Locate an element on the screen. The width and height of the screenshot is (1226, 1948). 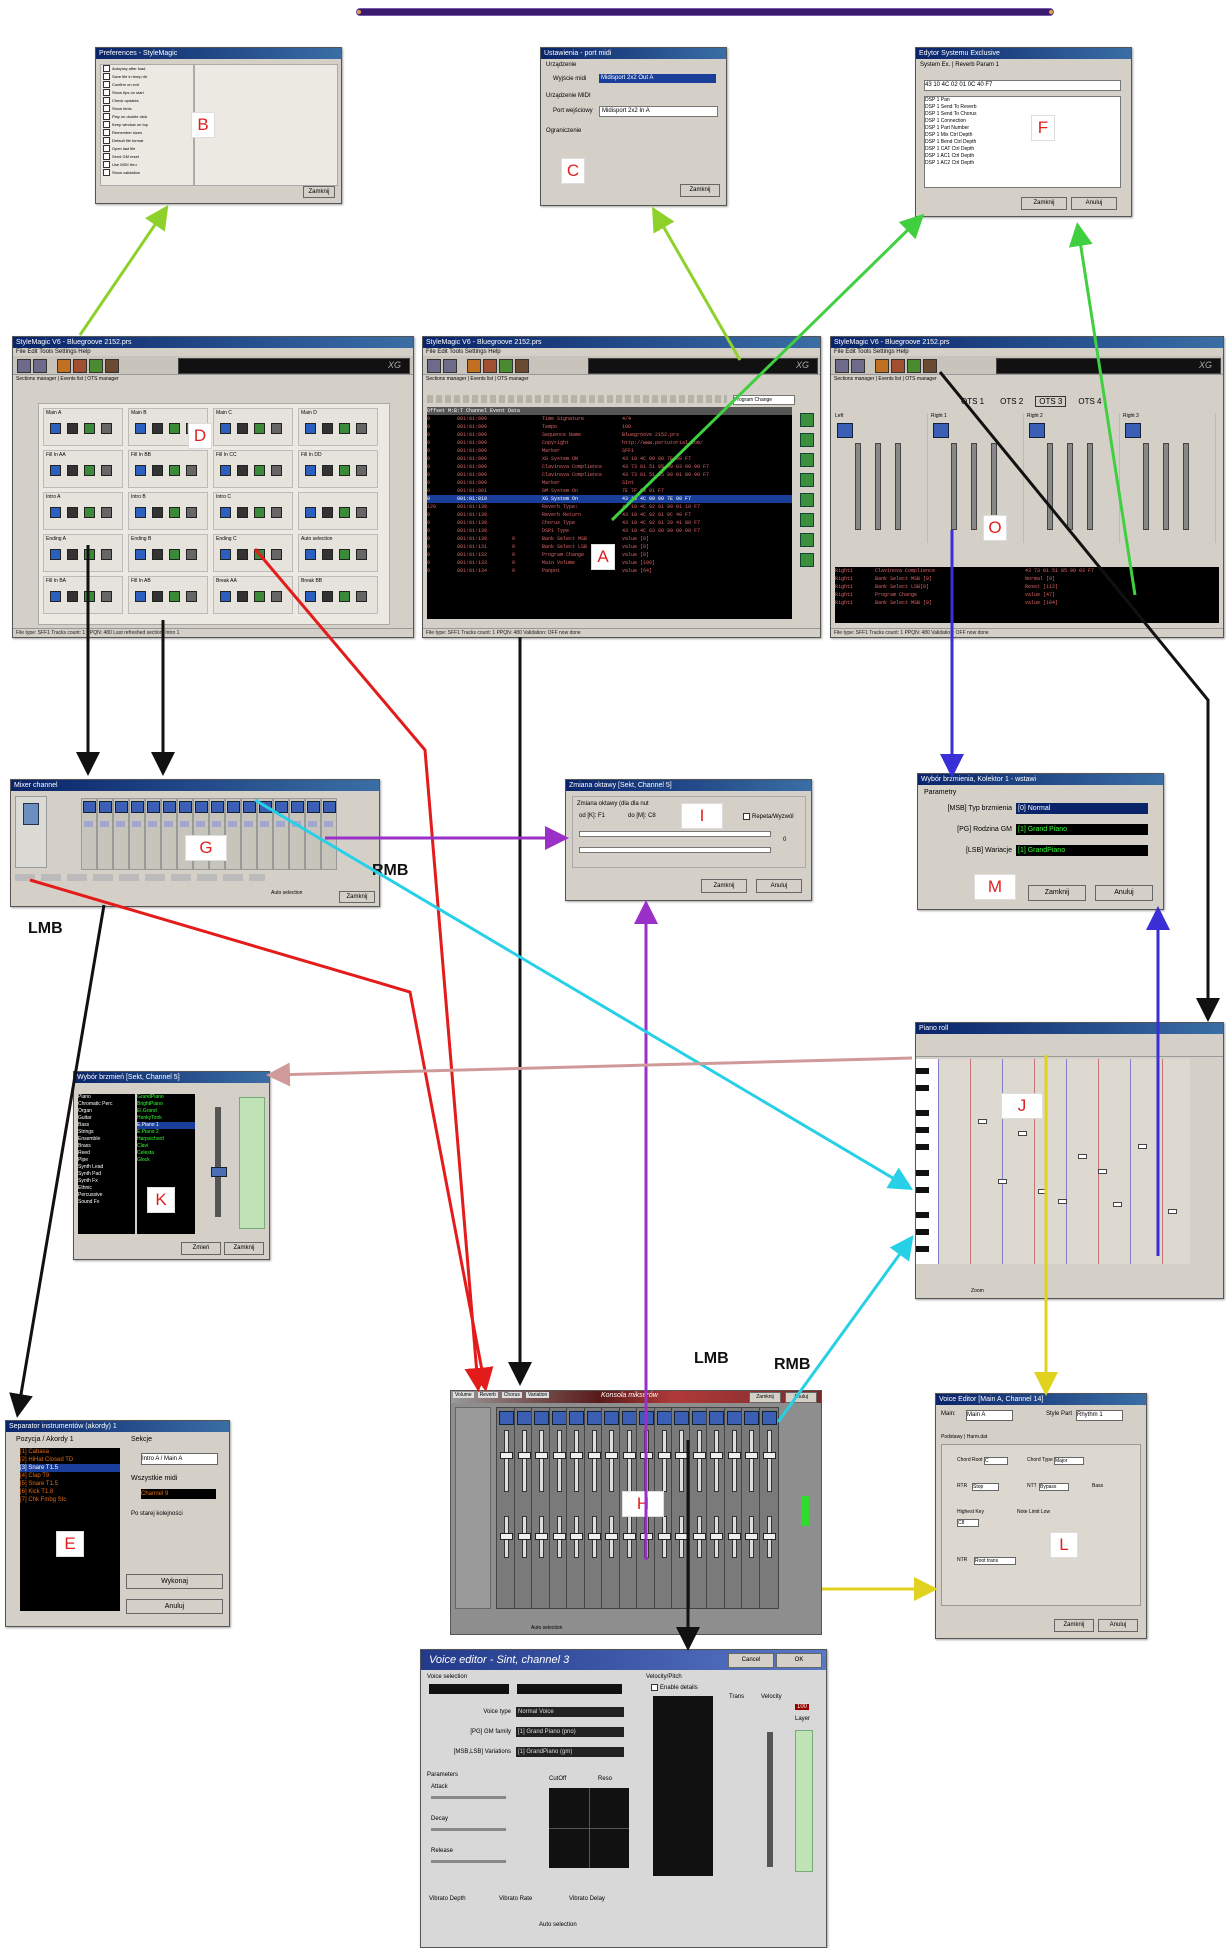
voice-item: El.Grand is located at coordinates (166, 1111).